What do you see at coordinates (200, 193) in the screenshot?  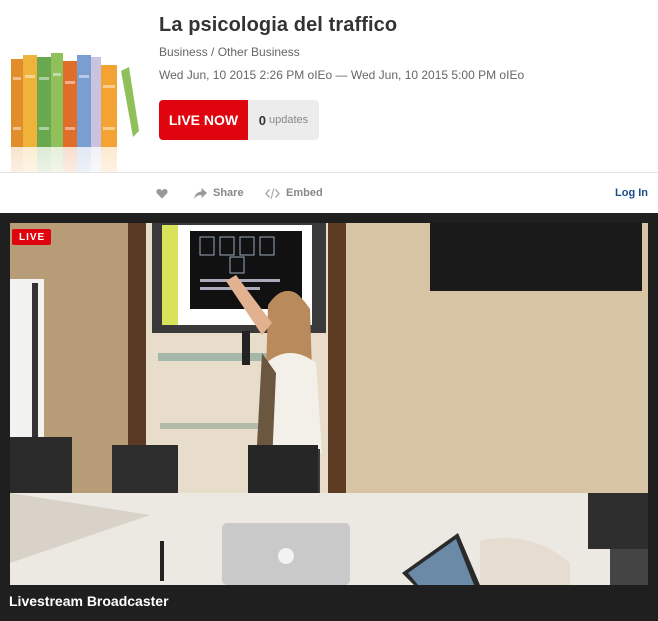 I see `share-arrow-icon` at bounding box center [200, 193].